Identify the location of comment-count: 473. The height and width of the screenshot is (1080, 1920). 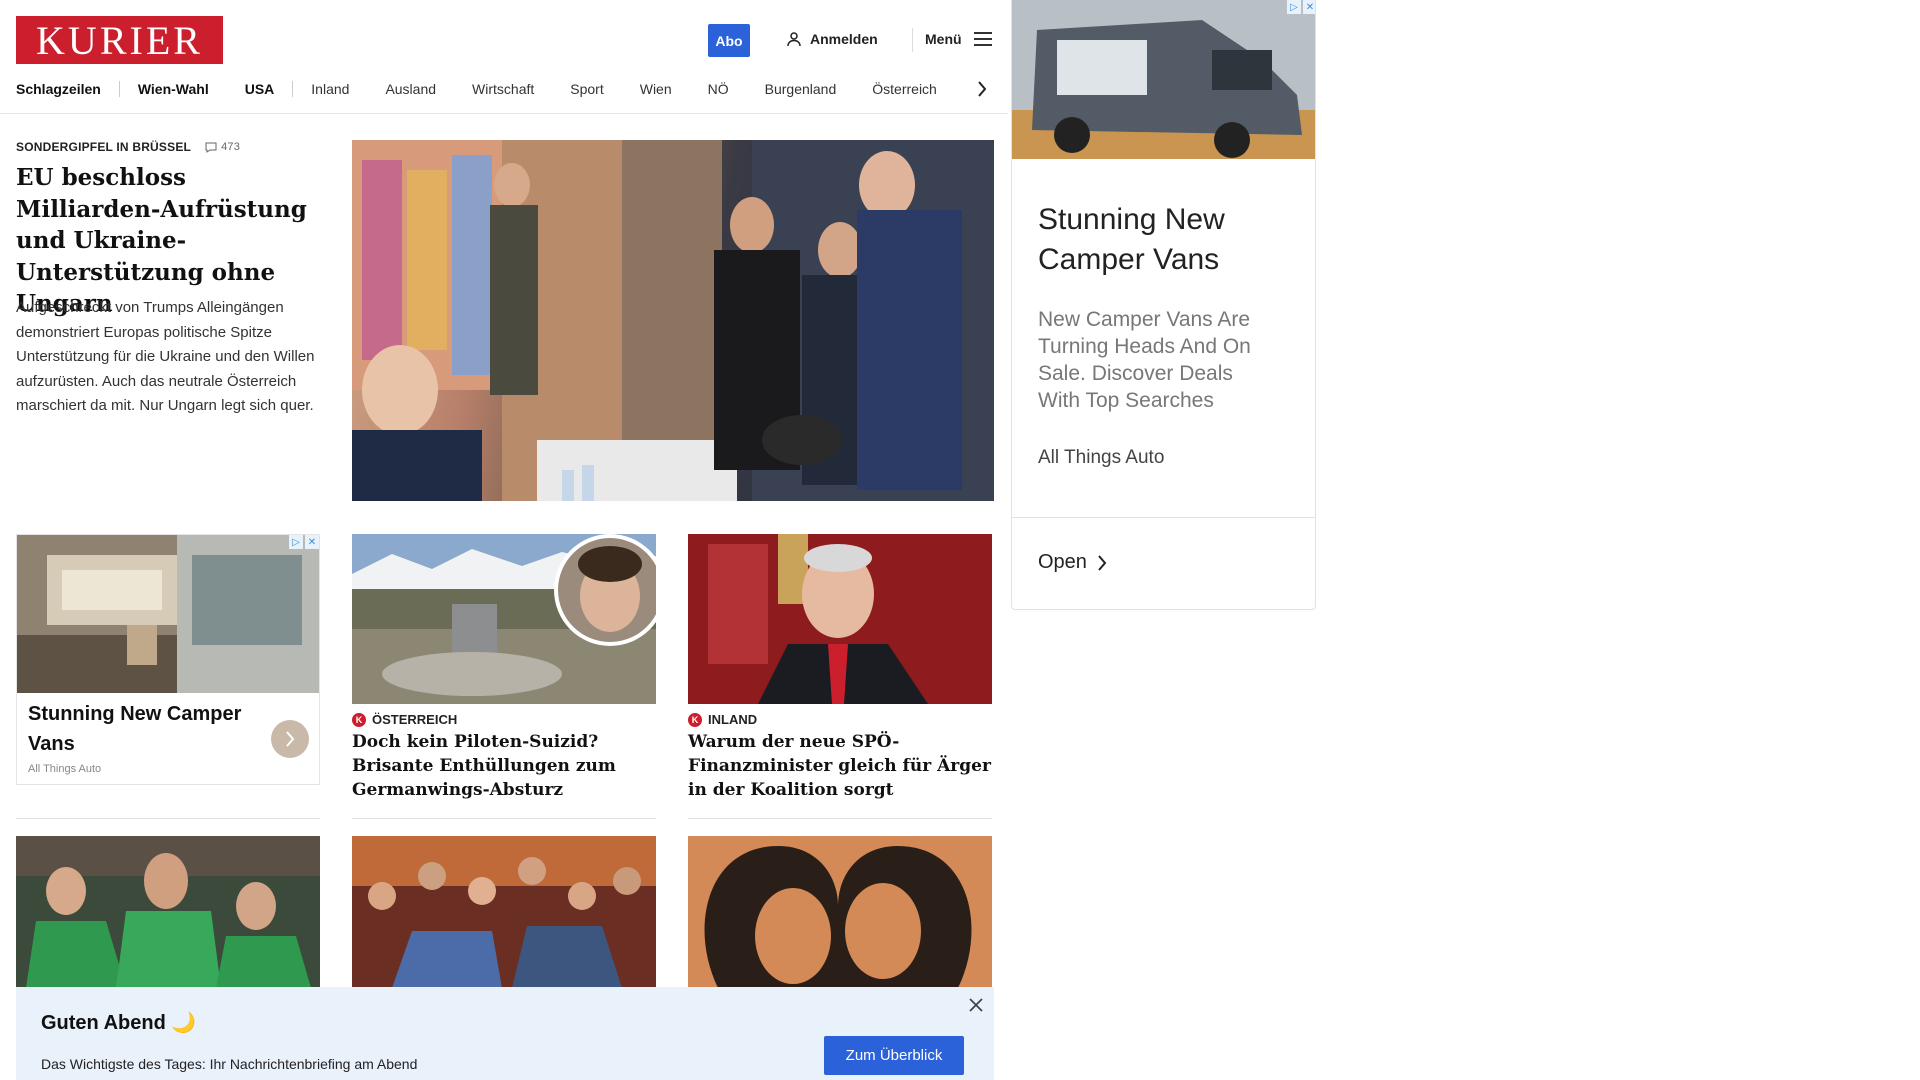
(231, 147).